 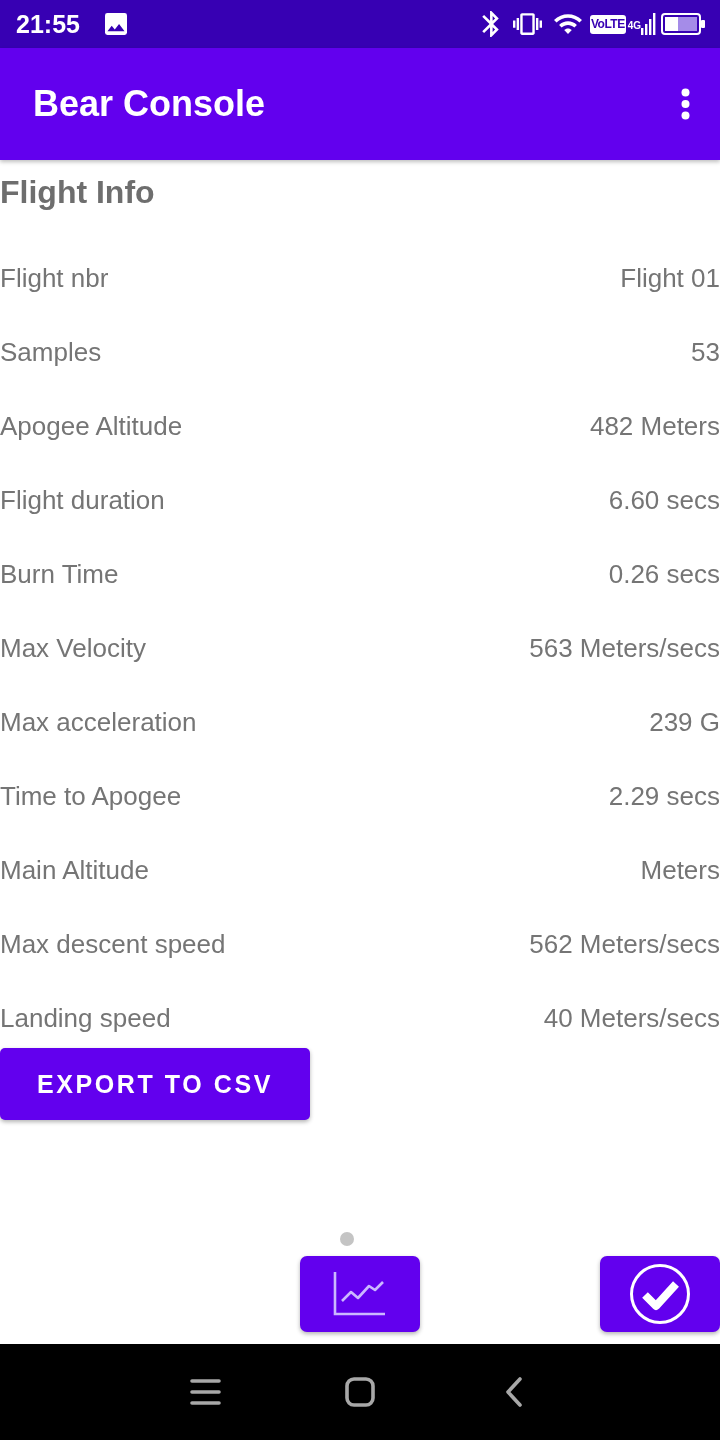 What do you see at coordinates (360, 1392) in the screenshot?
I see `home-icon` at bounding box center [360, 1392].